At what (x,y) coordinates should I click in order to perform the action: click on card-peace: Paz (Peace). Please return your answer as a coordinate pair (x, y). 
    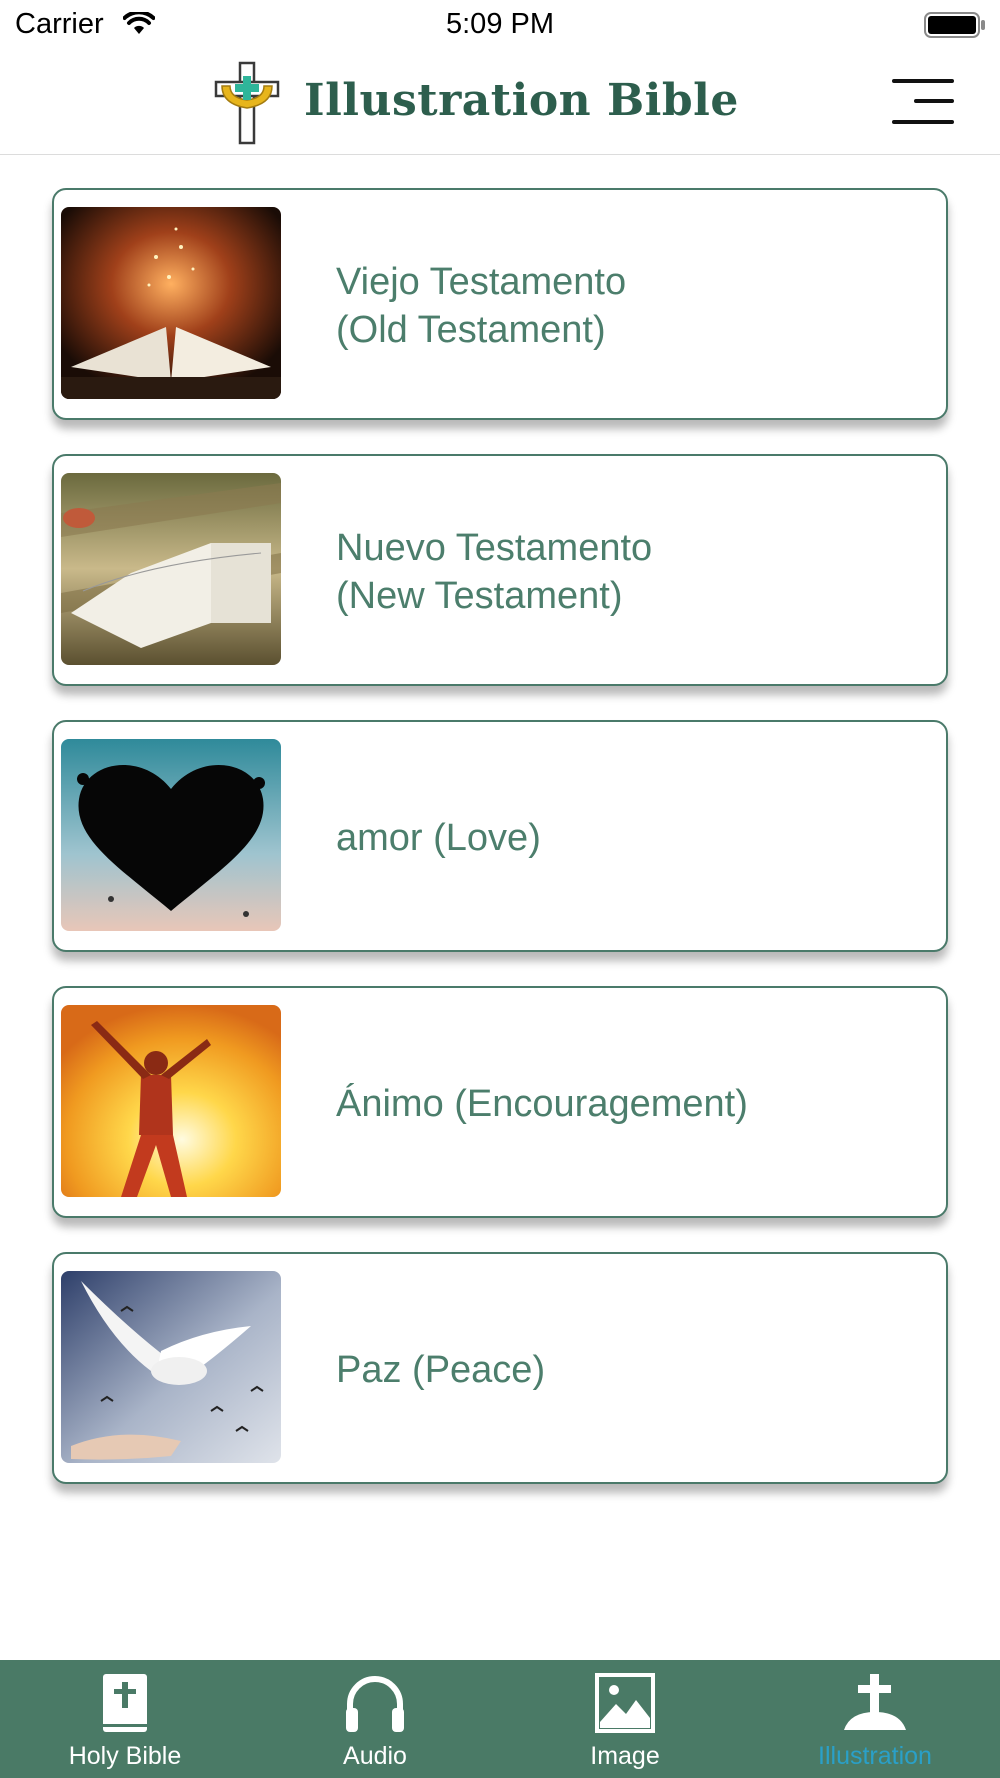
    Looking at the image, I should click on (500, 1368).